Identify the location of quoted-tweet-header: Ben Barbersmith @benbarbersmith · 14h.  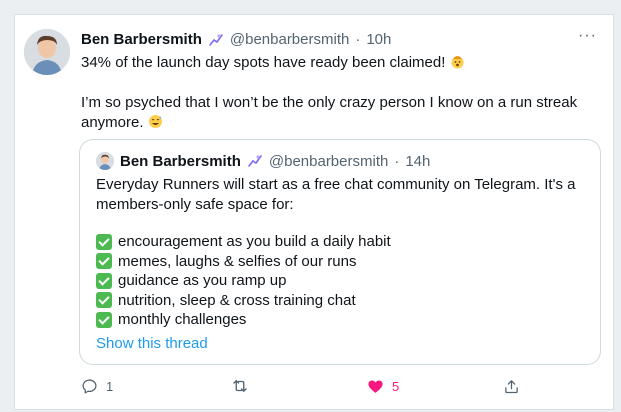
(263, 161).